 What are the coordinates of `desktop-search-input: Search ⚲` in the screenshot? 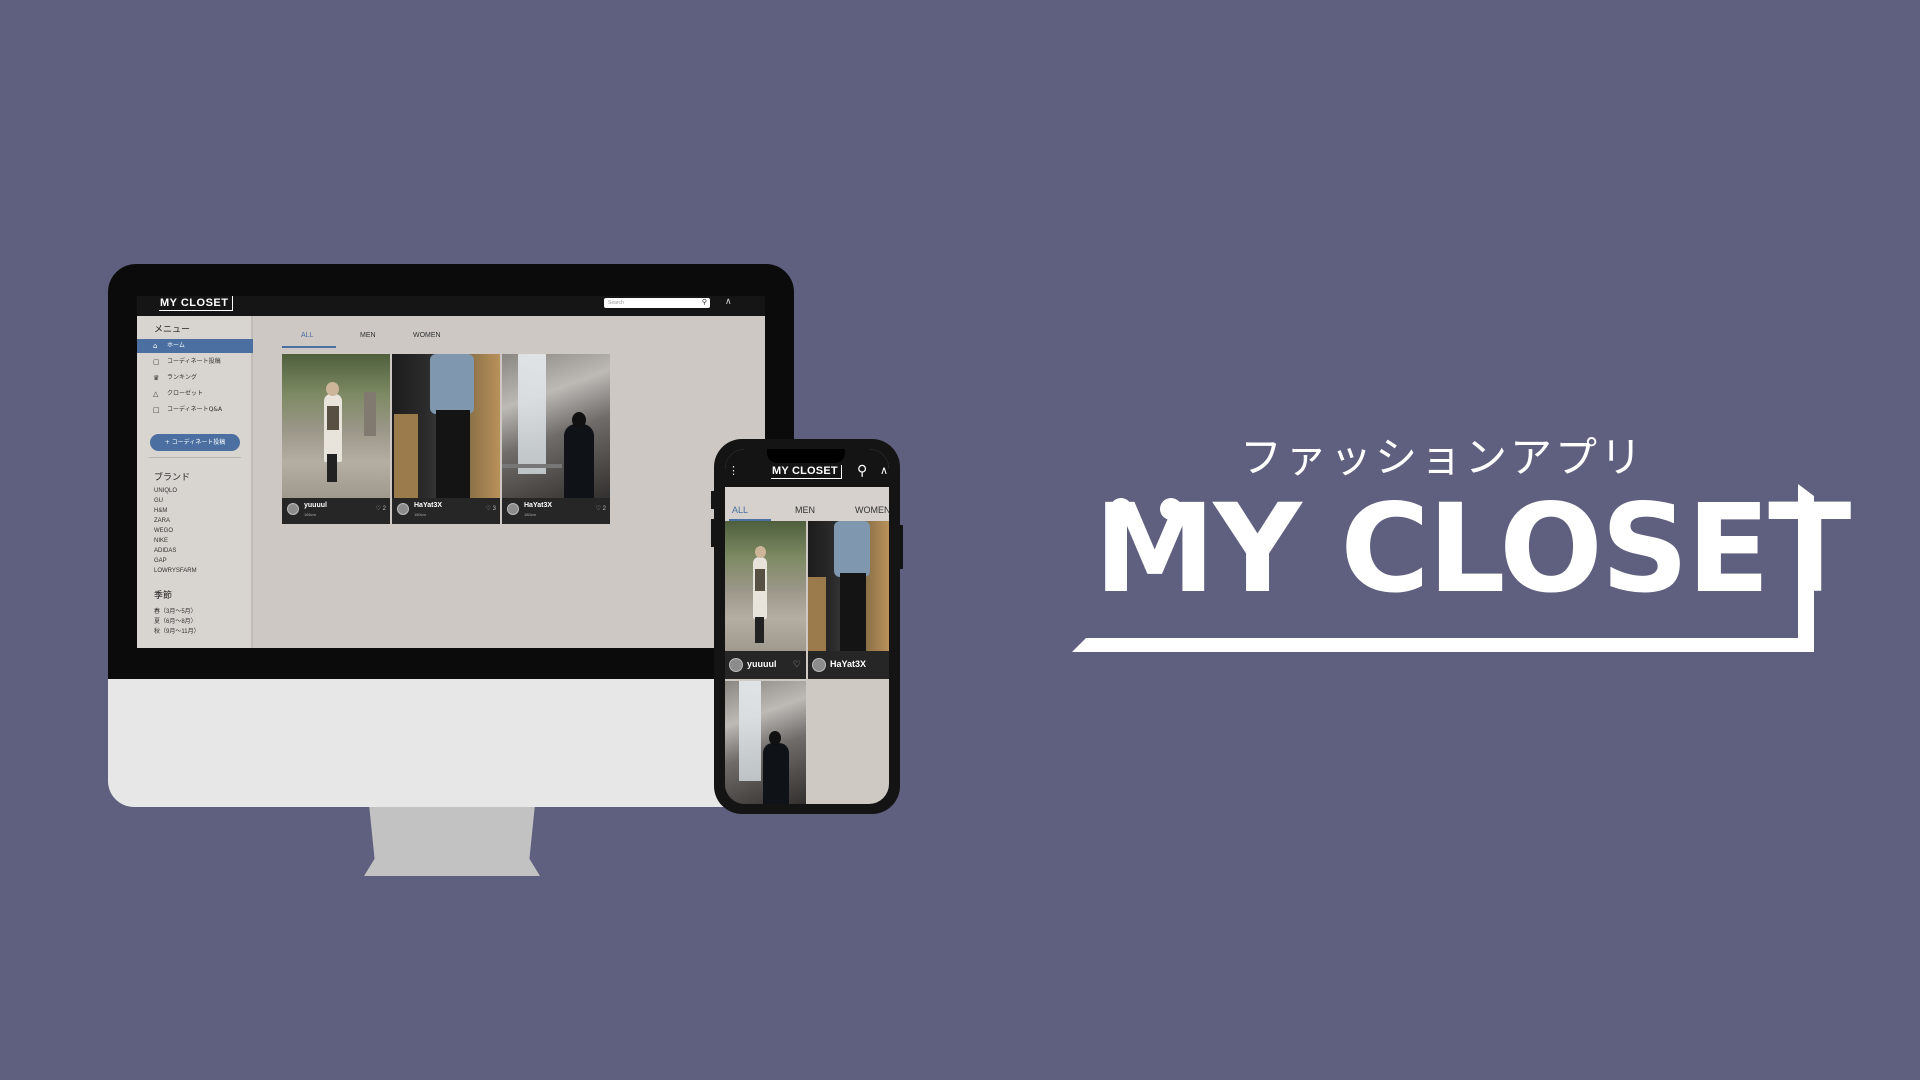 It's located at (657, 303).